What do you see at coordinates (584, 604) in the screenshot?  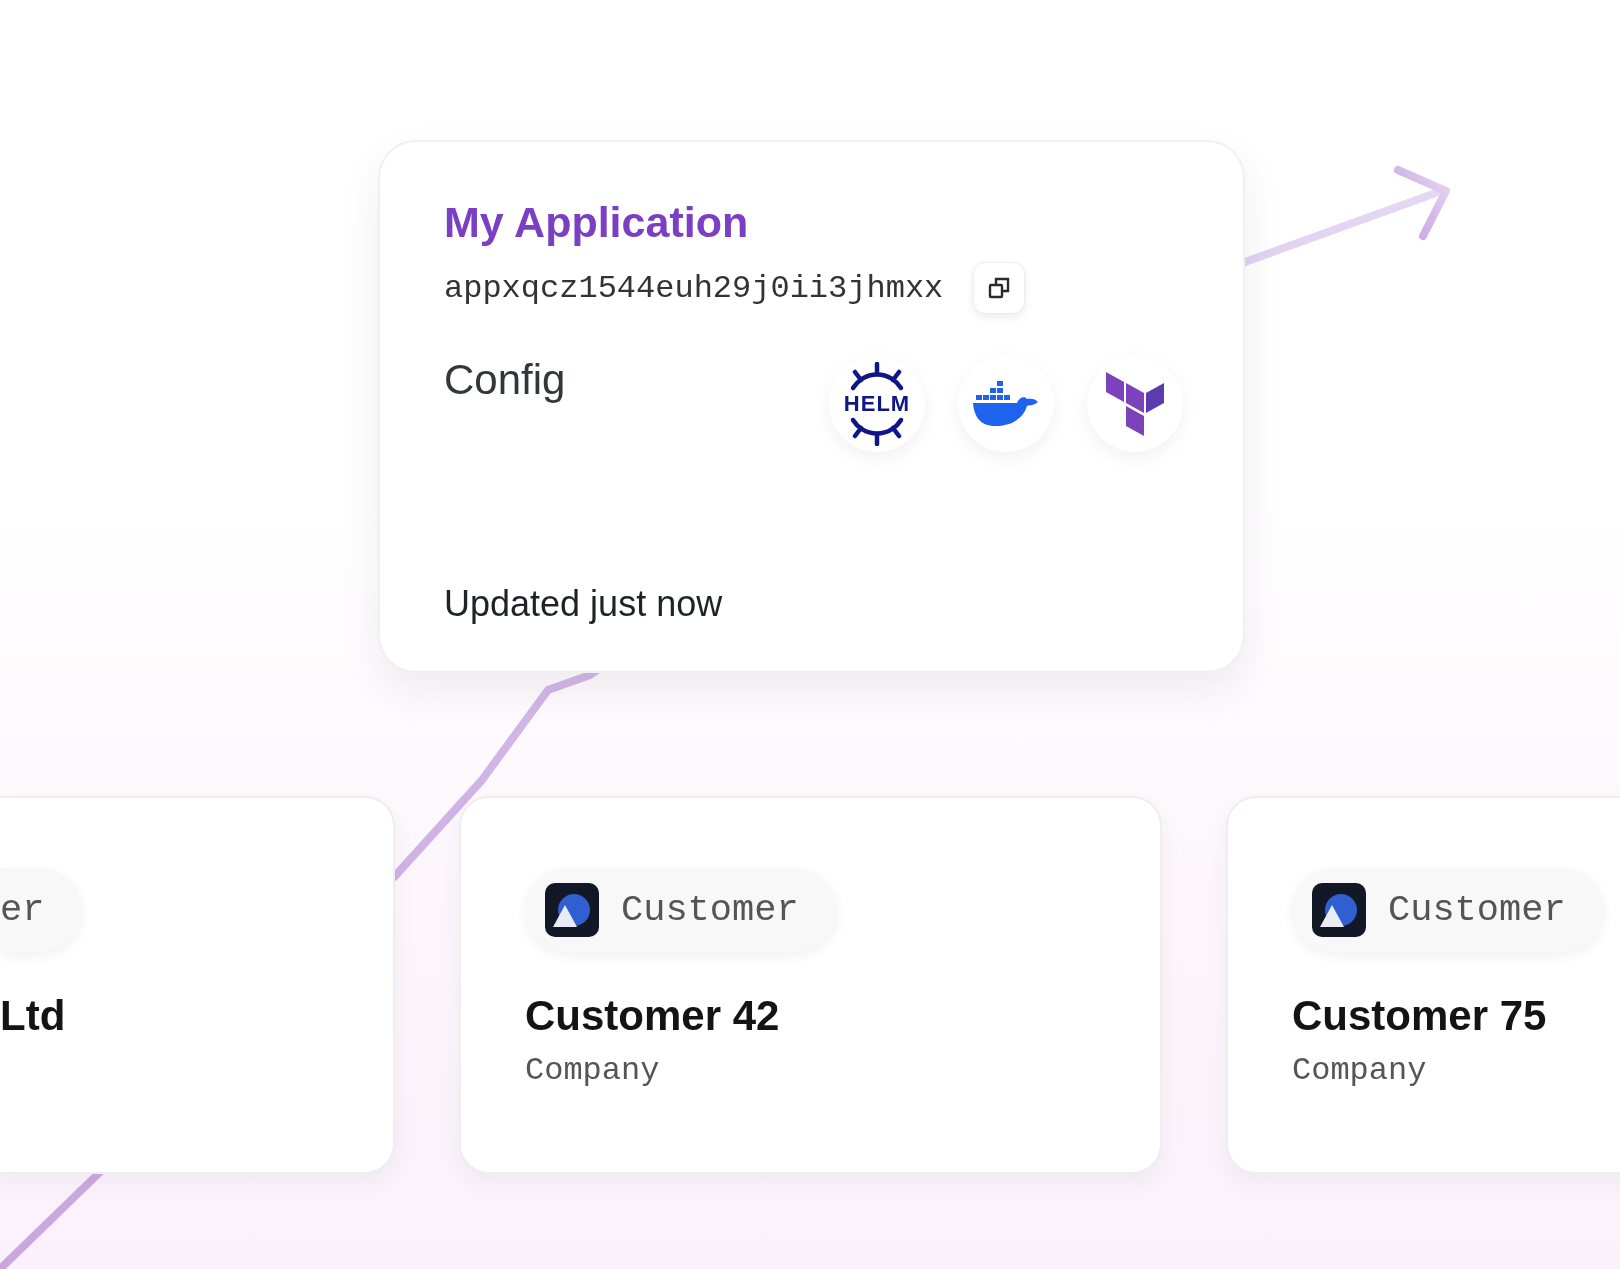 I see `updated-text: Updated just now` at bounding box center [584, 604].